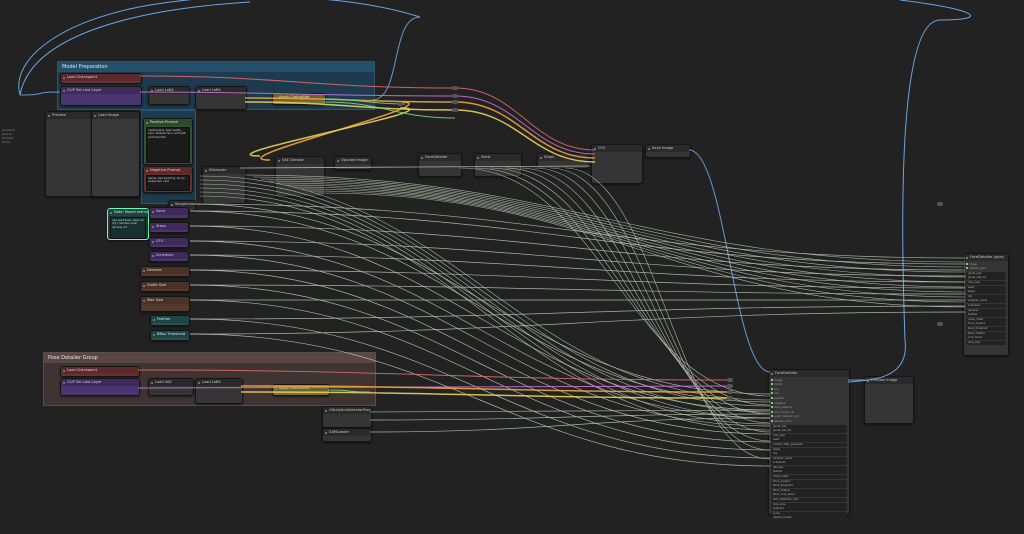 The width and height of the screenshot is (1024, 534). Describe the element at coordinates (170, 335) in the screenshot. I see `bbox-threshold-node: BBox Threshold` at that location.